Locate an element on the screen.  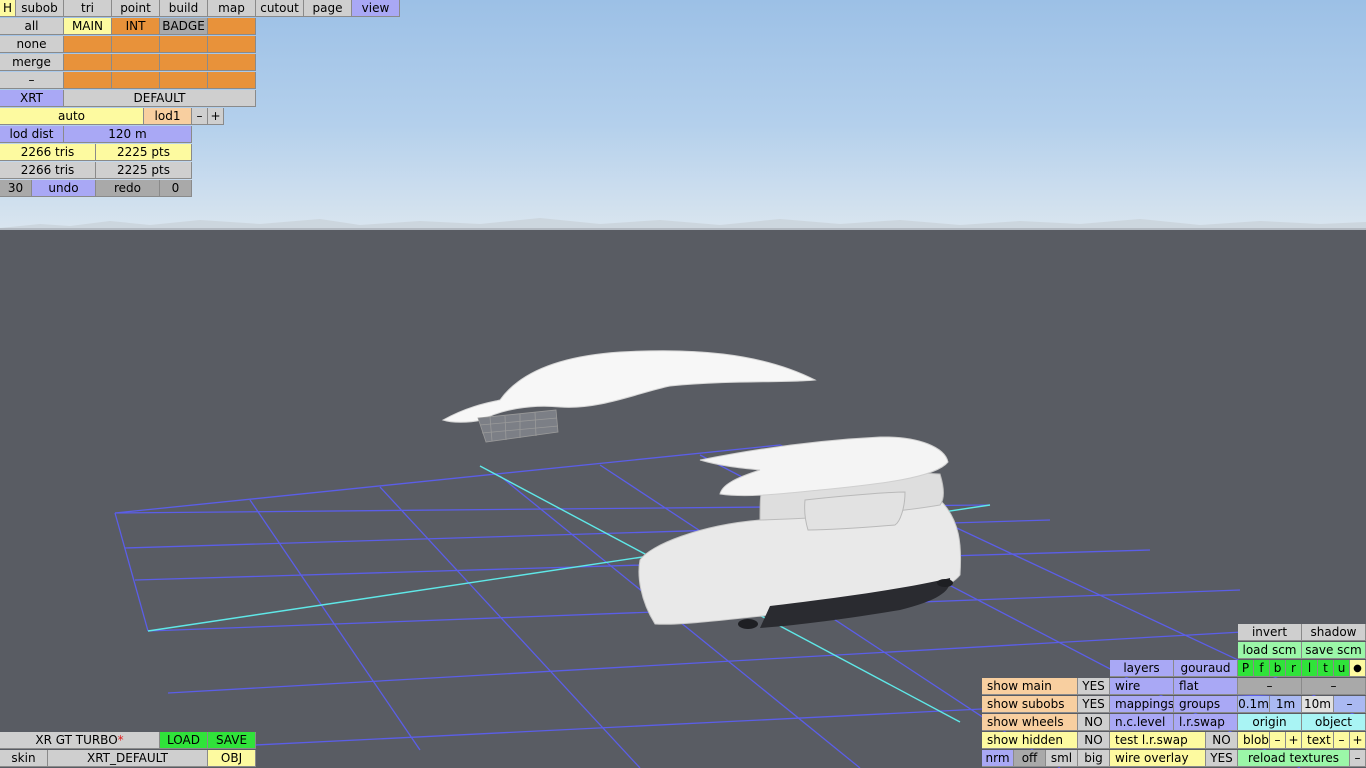
merge-button: merge is located at coordinates (32, 62).